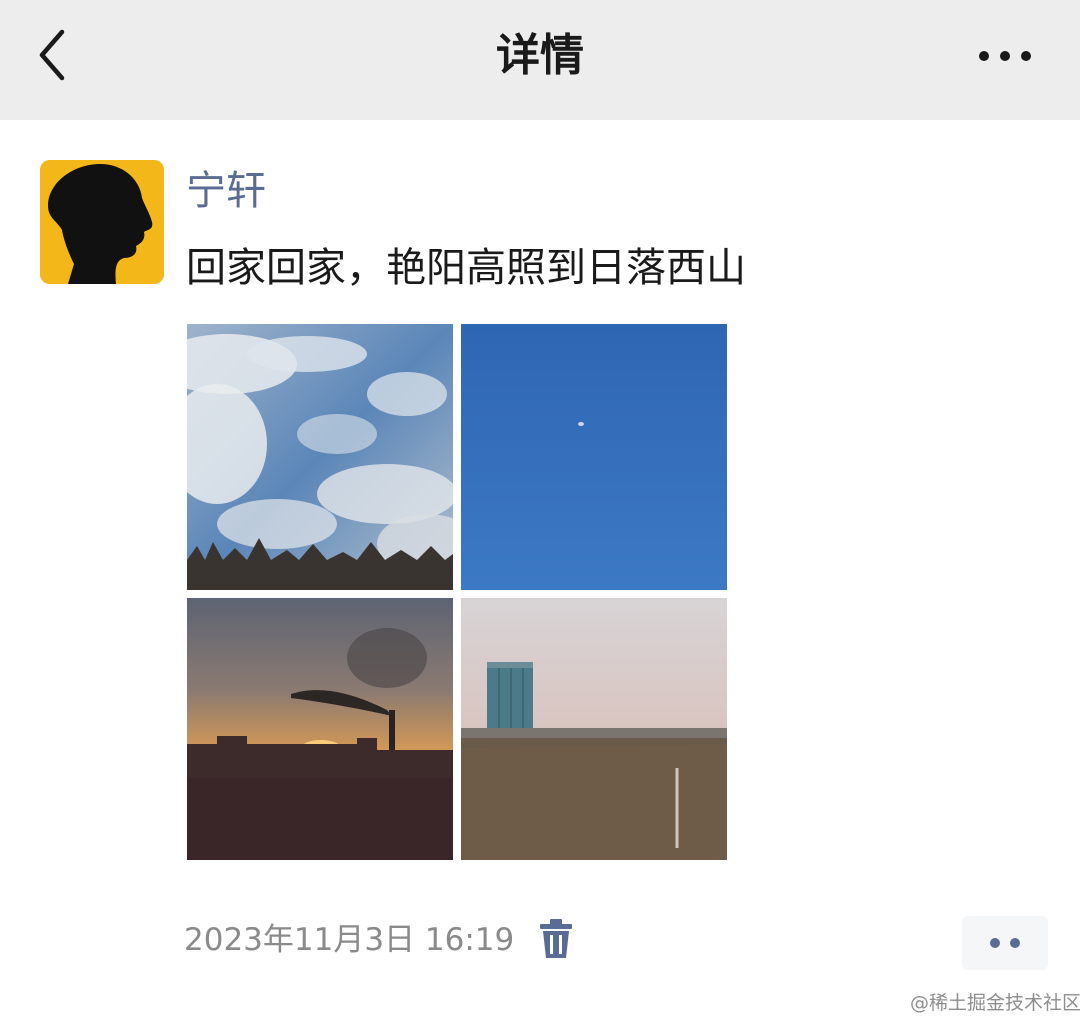  What do you see at coordinates (594, 729) in the screenshot?
I see `photo-tall-building-field` at bounding box center [594, 729].